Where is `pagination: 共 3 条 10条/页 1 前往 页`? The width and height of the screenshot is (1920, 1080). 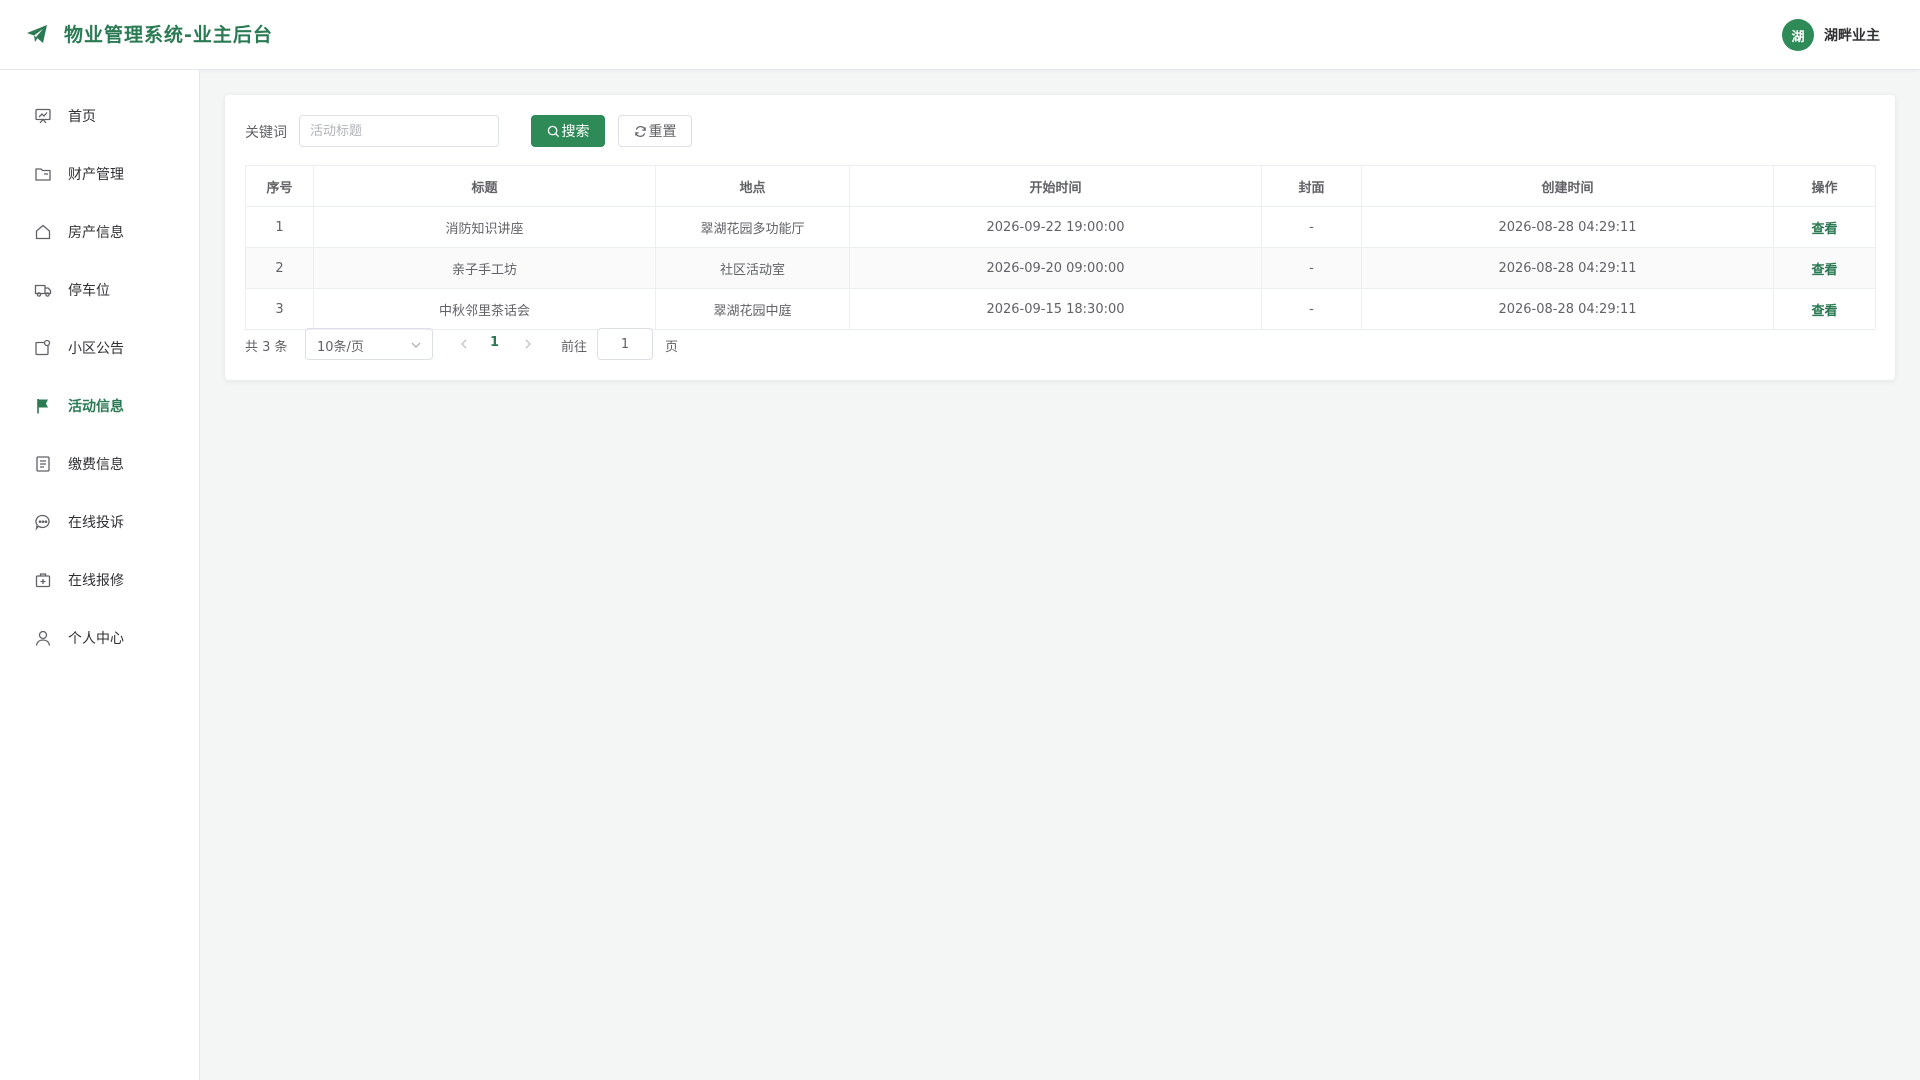 pagination: 共 3 条 10条/页 1 前往 页 is located at coordinates (545, 344).